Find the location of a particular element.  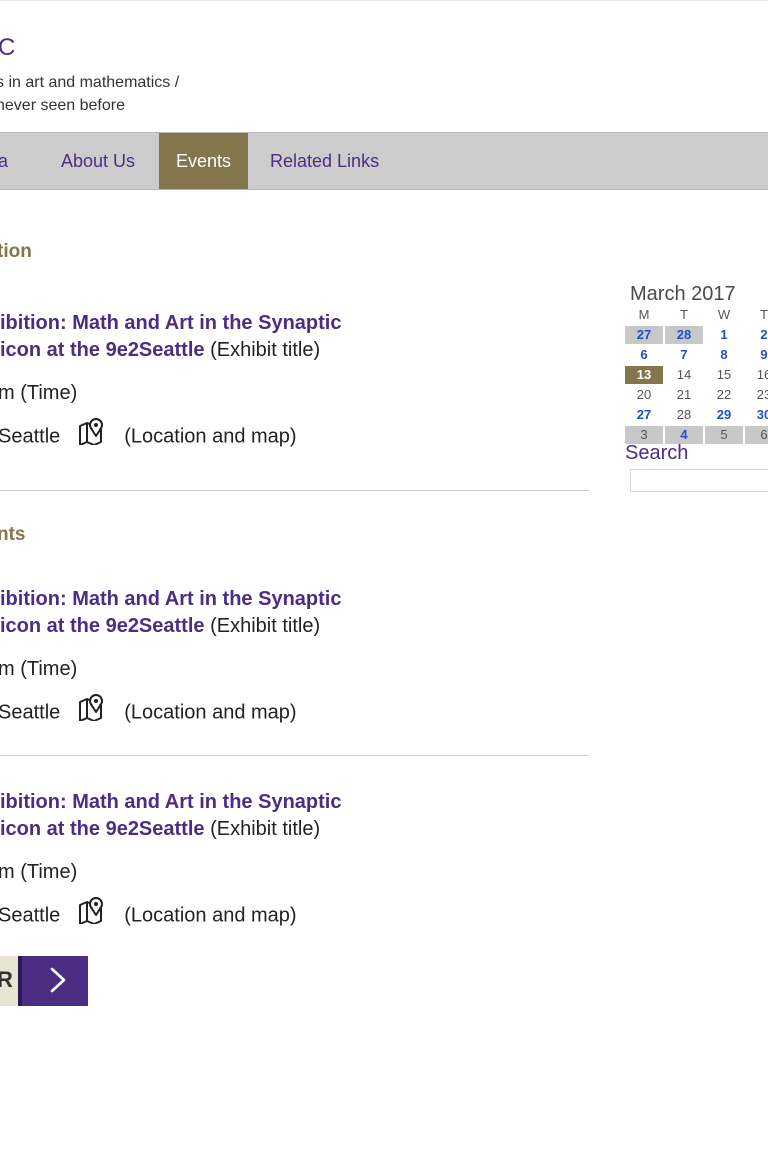

calendar-day: 15 is located at coordinates (724, 374).